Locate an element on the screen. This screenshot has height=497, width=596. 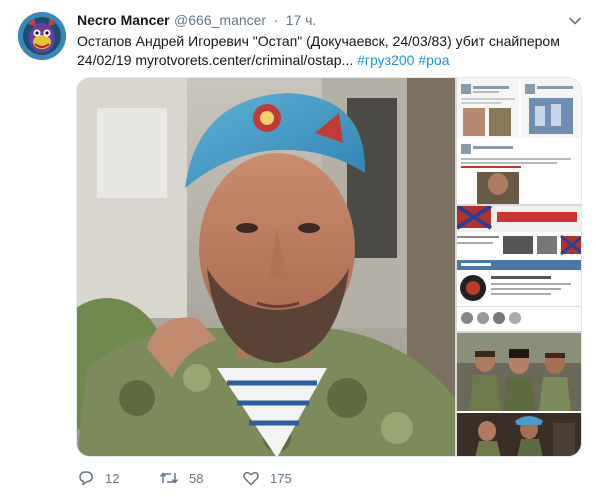
retweet-button: 58 is located at coordinates (181, 478).